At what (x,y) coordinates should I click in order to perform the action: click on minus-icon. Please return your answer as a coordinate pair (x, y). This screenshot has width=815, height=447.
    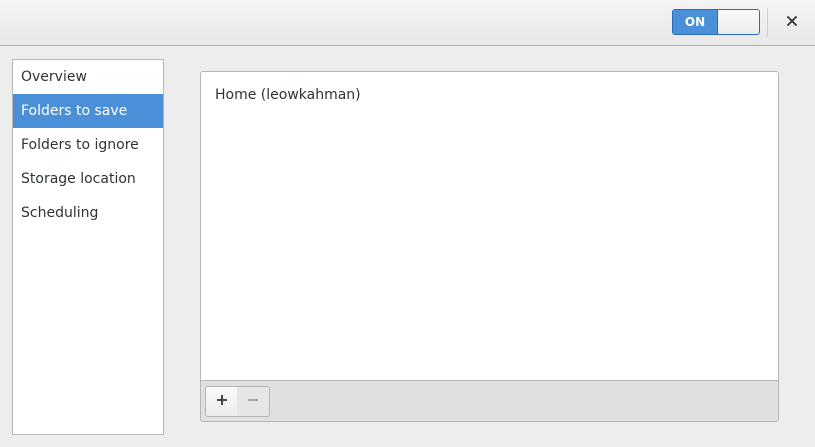
    Looking at the image, I should click on (253, 402).